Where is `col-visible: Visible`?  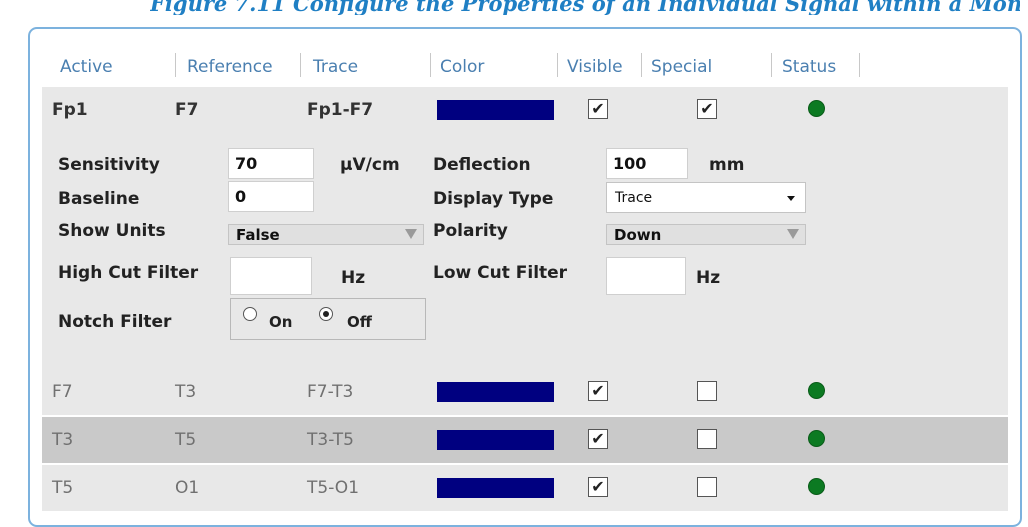 col-visible: Visible is located at coordinates (595, 67).